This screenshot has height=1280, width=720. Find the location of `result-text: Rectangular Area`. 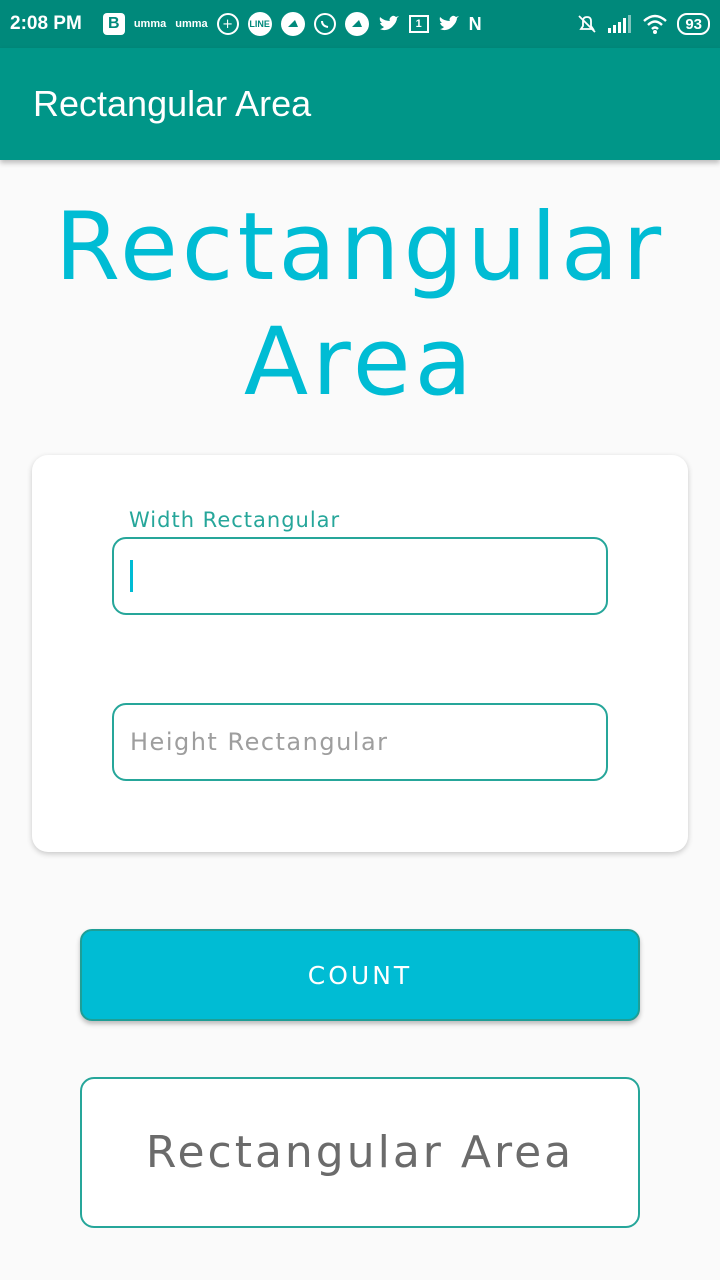

result-text: Rectangular Area is located at coordinates (360, 1152).